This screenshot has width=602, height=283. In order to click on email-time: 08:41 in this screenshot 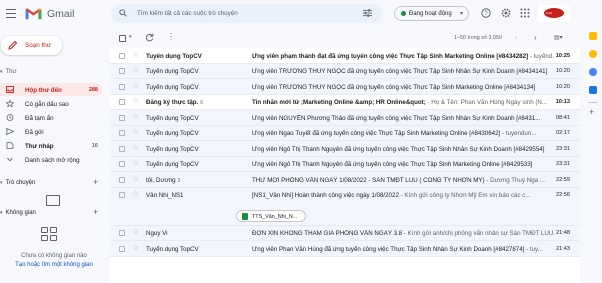, I will do `click(563, 117)`.